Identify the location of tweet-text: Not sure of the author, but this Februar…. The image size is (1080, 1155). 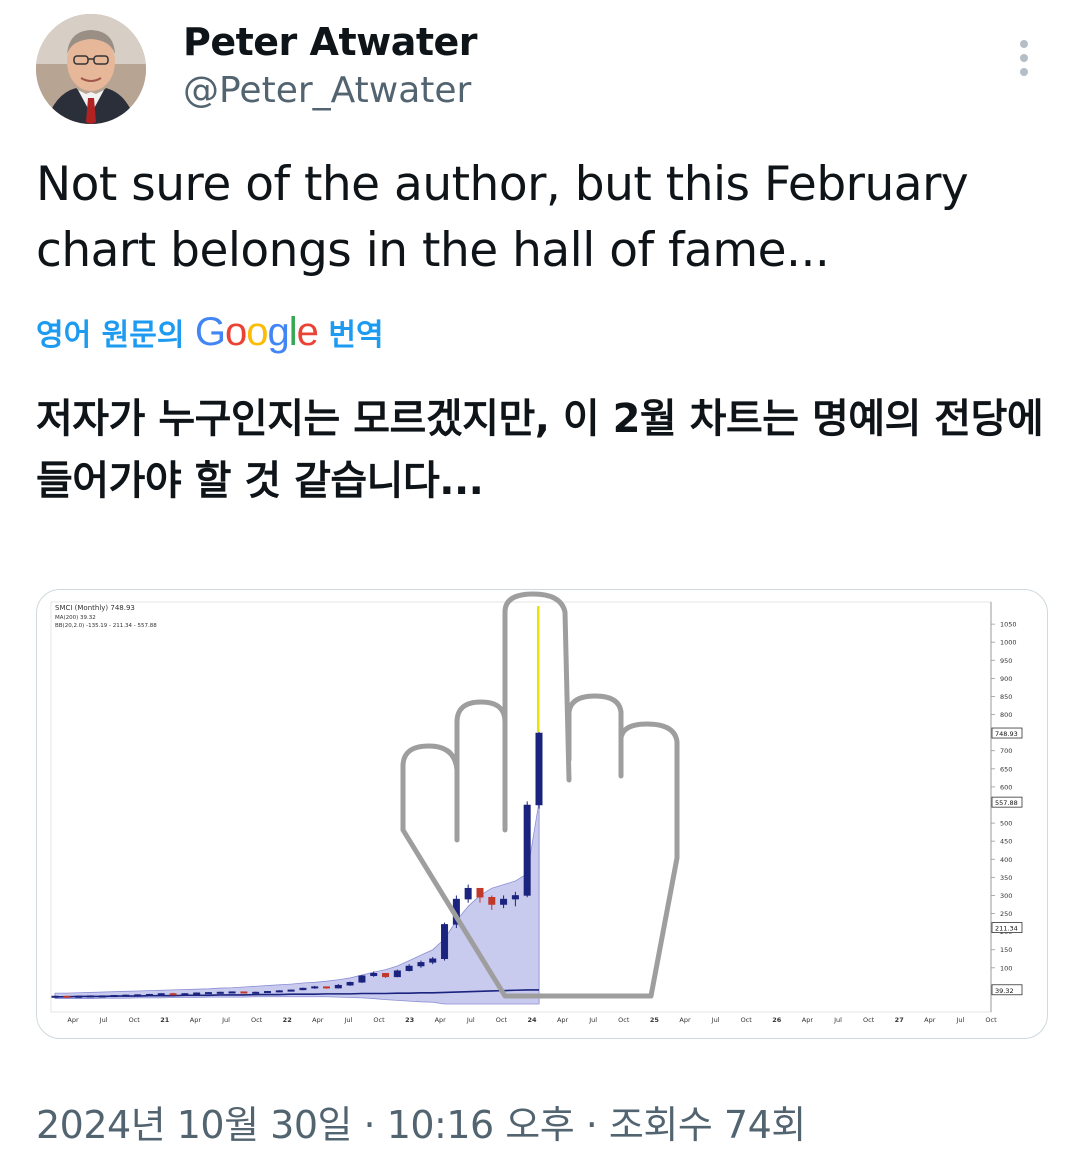
(502, 217).